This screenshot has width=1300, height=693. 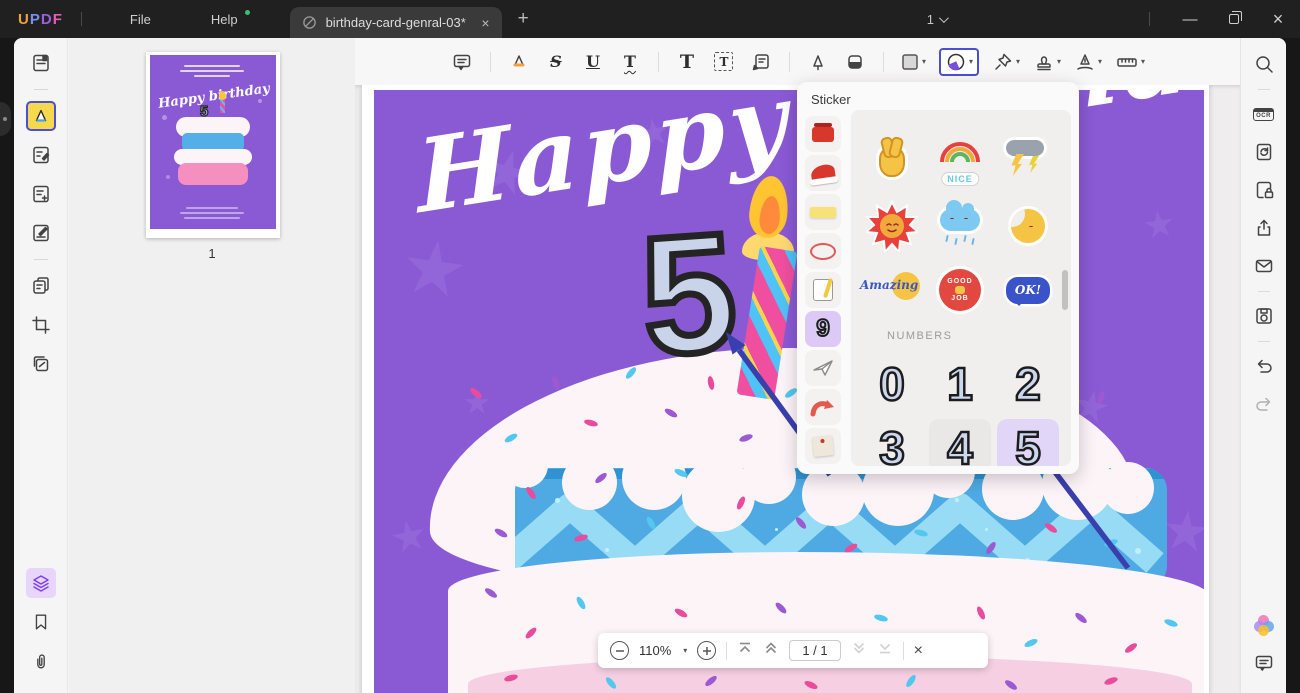 What do you see at coordinates (1028, 226) in the screenshot?
I see `sticker-moon` at bounding box center [1028, 226].